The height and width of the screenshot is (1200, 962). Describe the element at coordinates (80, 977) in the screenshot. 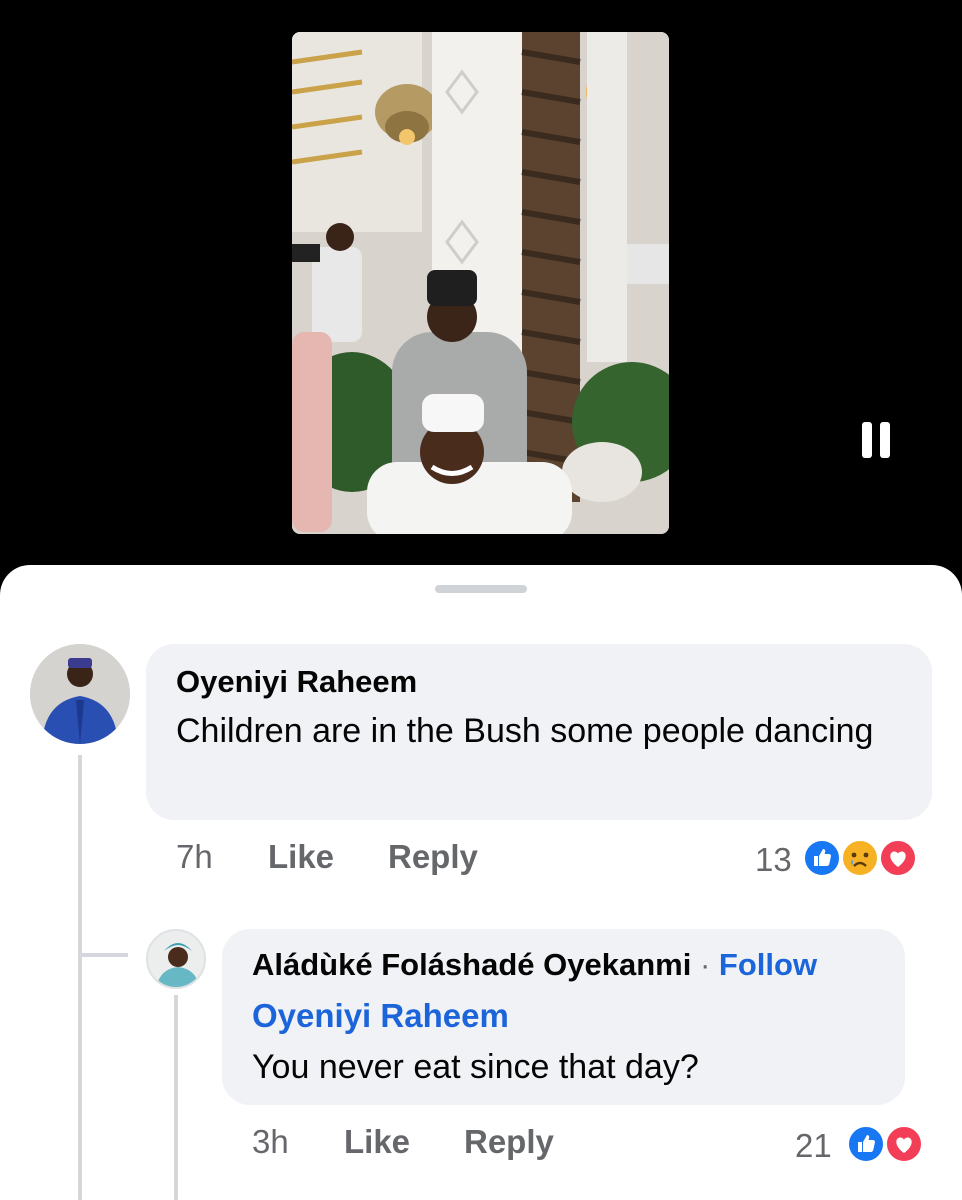

I see `thread-line` at that location.